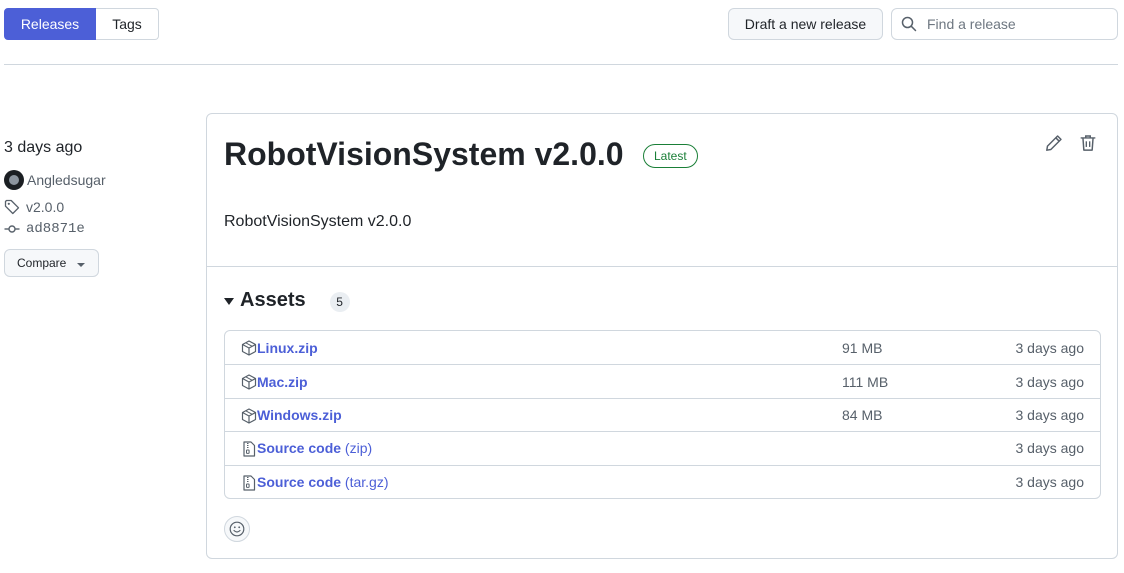 Image resolution: width=1124 pixels, height=573 pixels. I want to click on tab-tags: Tags, so click(127, 24).